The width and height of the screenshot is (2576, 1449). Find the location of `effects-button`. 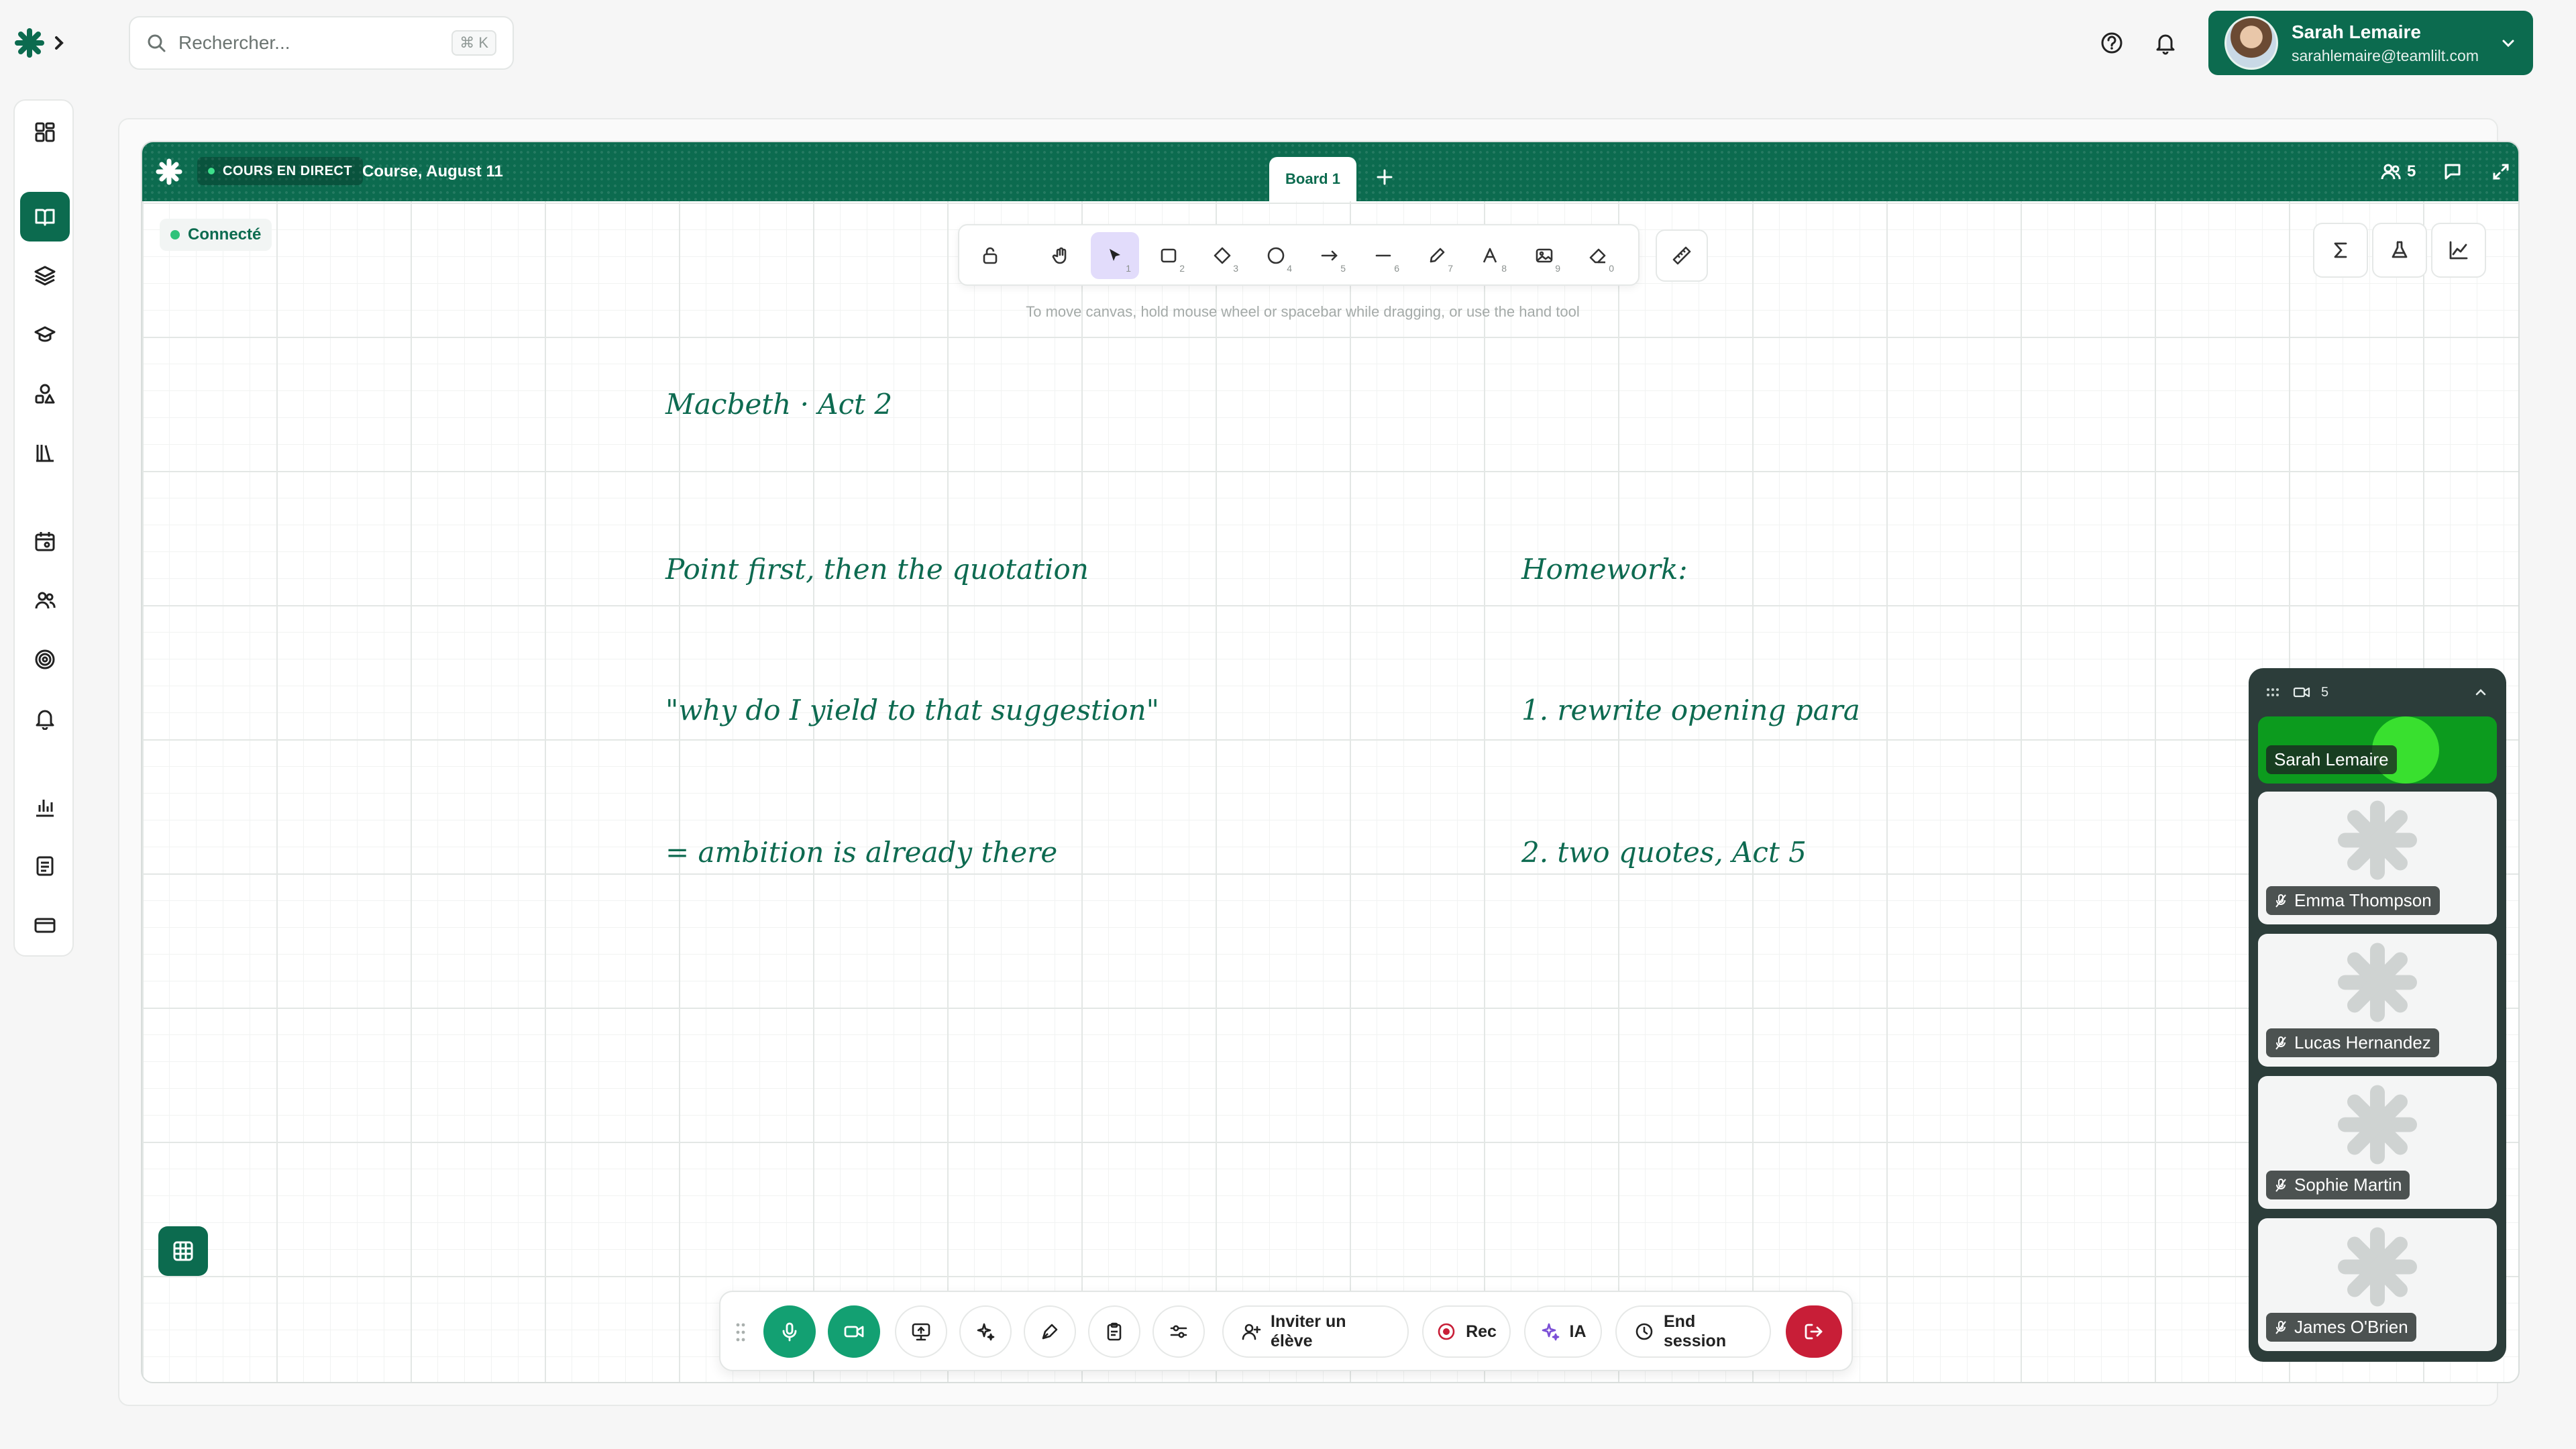

effects-button is located at coordinates (985, 1331).